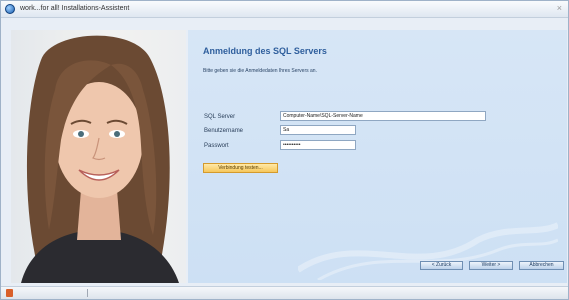 The height and width of the screenshot is (300, 569). Describe the element at coordinates (10, 9) in the screenshot. I see `app-globe-icon` at that location.